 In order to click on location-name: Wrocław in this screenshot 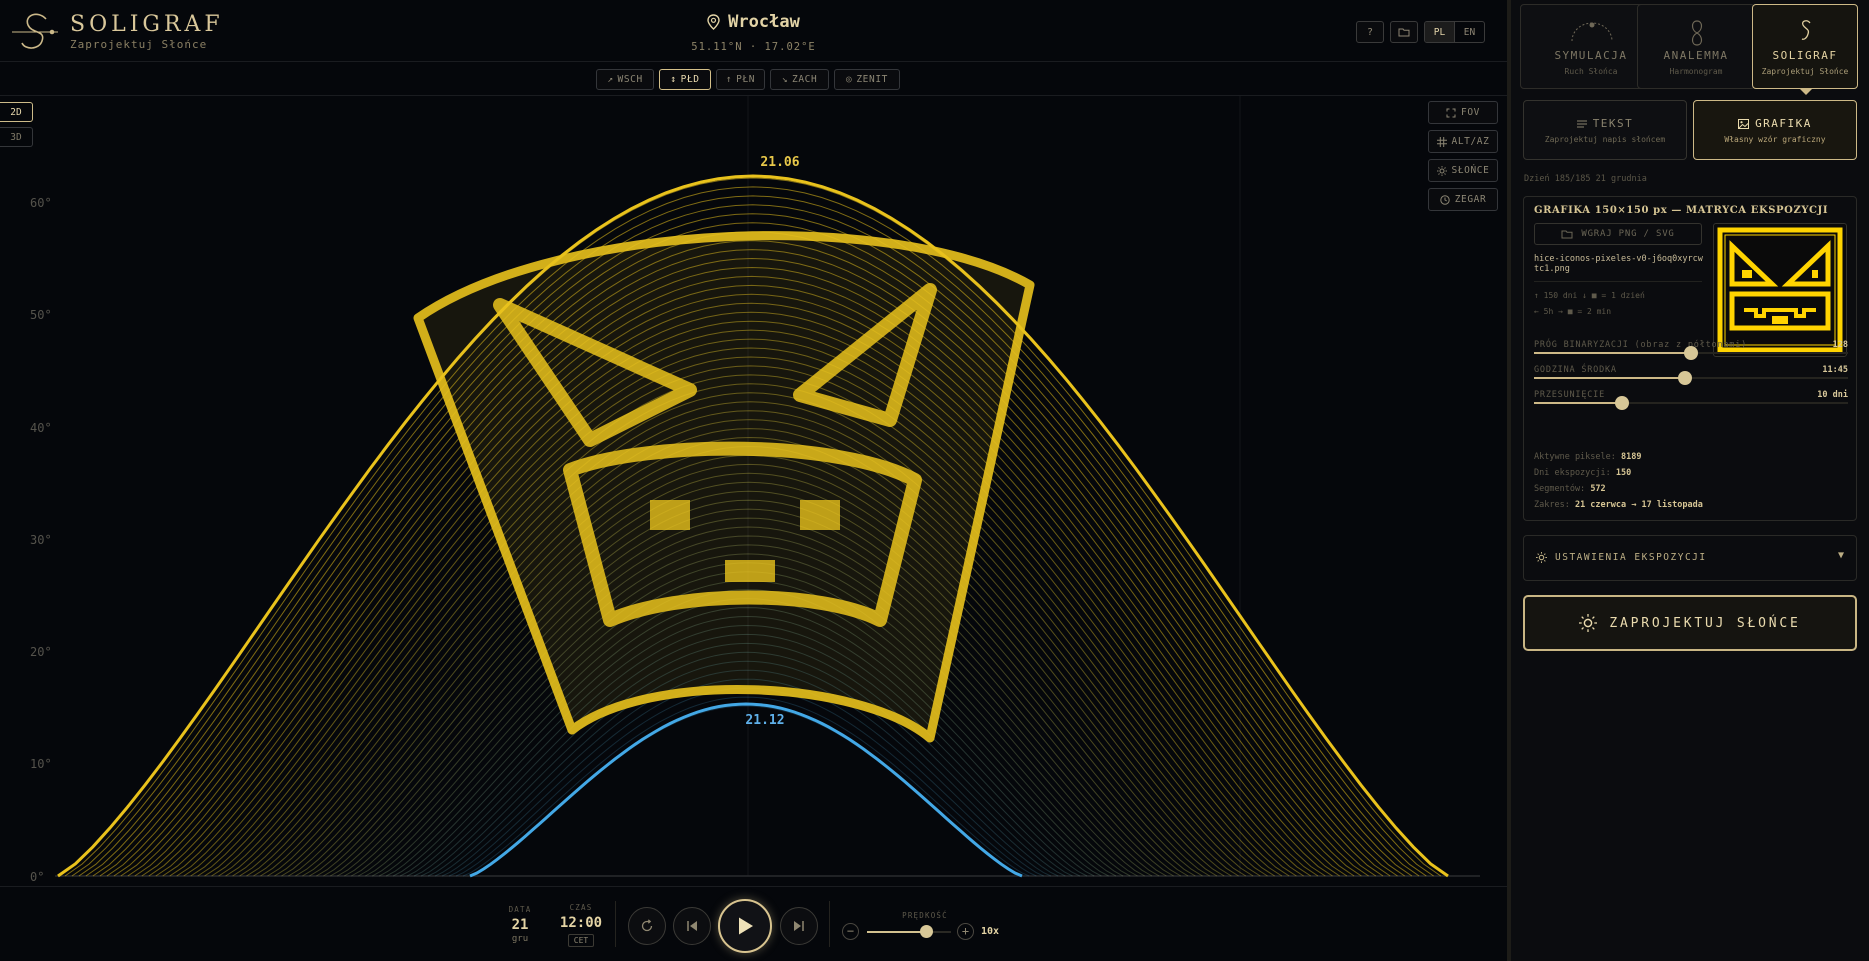, I will do `click(764, 22)`.